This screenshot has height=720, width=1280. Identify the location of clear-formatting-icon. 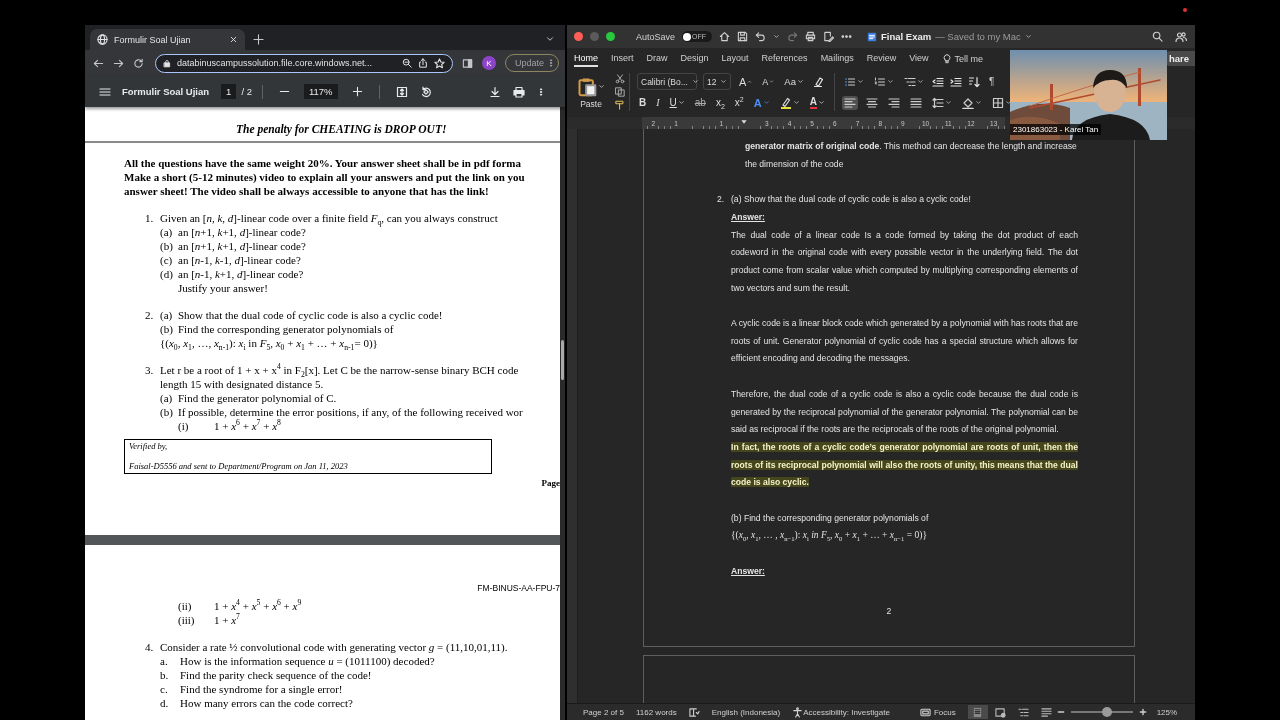
(818, 81).